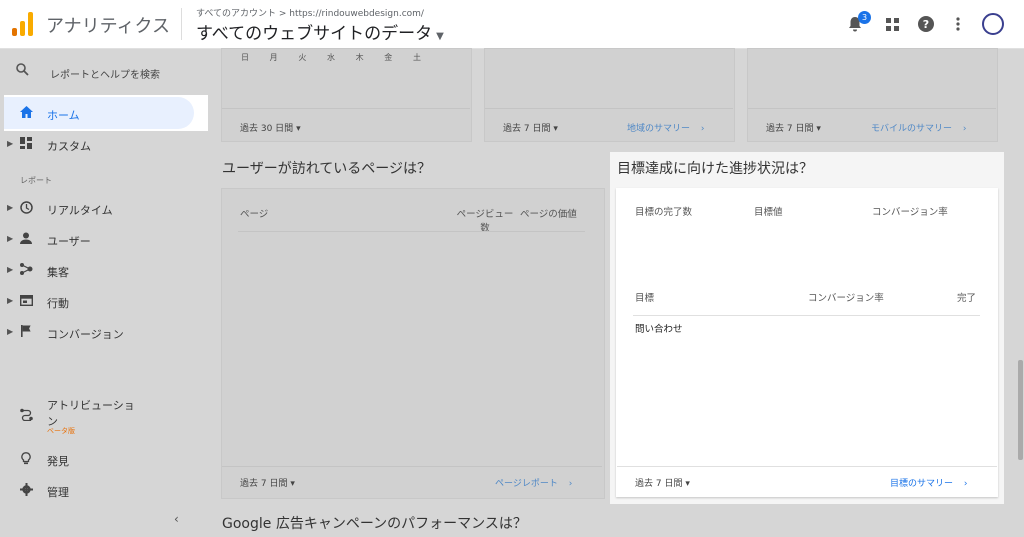 The width and height of the screenshot is (1024, 537). Describe the element at coordinates (273, 57) in the screenshot. I see `weekday-label: 月` at that location.